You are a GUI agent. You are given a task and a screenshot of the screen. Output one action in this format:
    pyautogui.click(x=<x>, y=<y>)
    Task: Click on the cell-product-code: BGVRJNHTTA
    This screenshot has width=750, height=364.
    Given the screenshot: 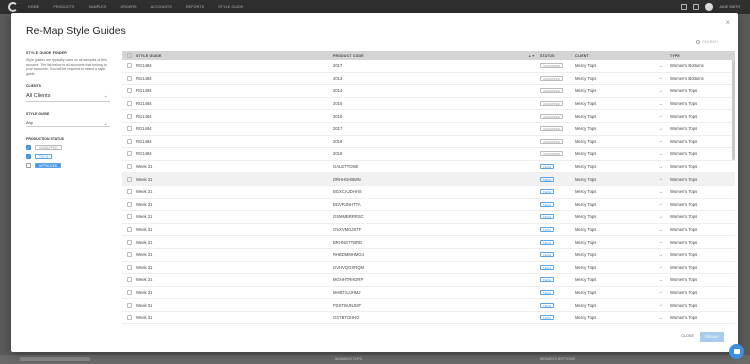 What is the action you would take?
    pyautogui.click(x=347, y=204)
    